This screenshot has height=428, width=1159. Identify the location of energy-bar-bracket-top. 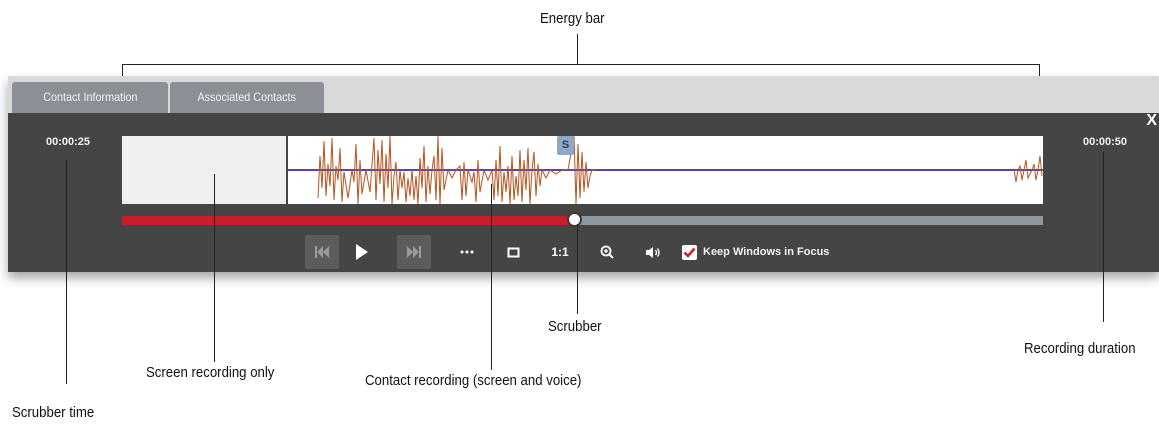
(581, 64).